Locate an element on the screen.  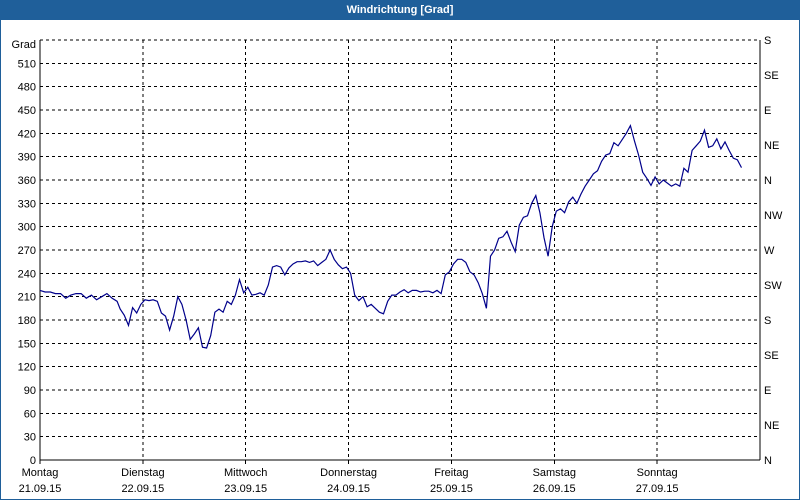
y-tick-label: 330 is located at coordinates (27, 204).